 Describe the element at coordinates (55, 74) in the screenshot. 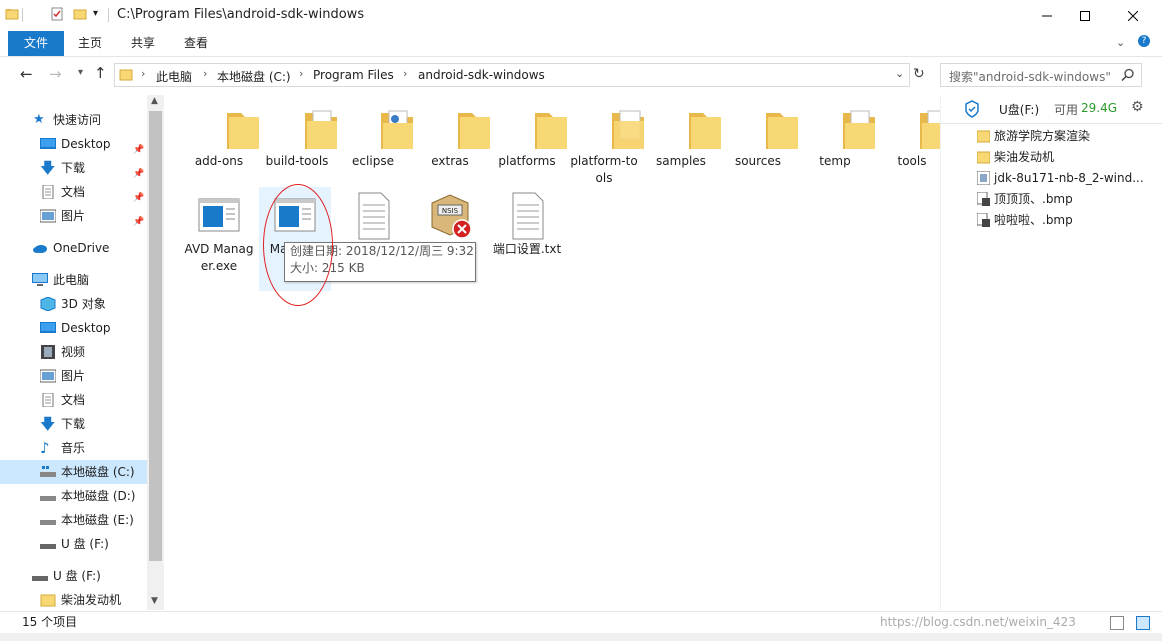

I see `forward-arrow-icon: →` at that location.